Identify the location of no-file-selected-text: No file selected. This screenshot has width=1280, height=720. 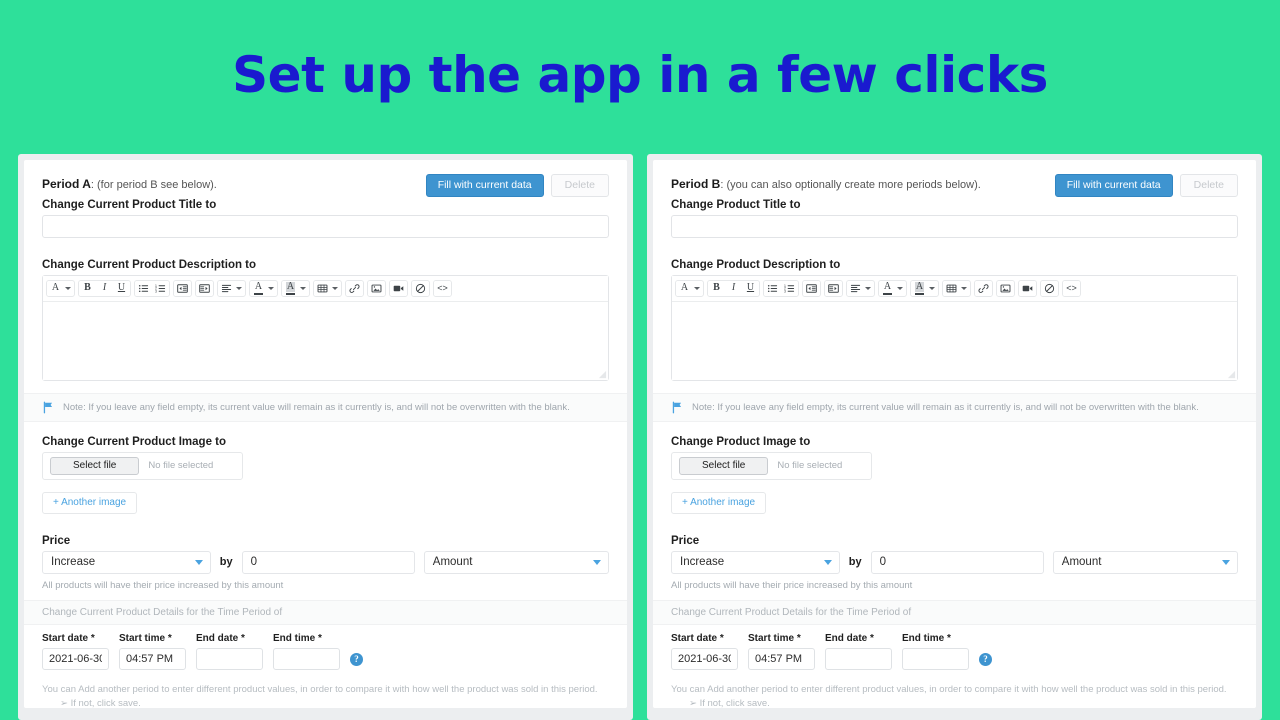
(810, 465).